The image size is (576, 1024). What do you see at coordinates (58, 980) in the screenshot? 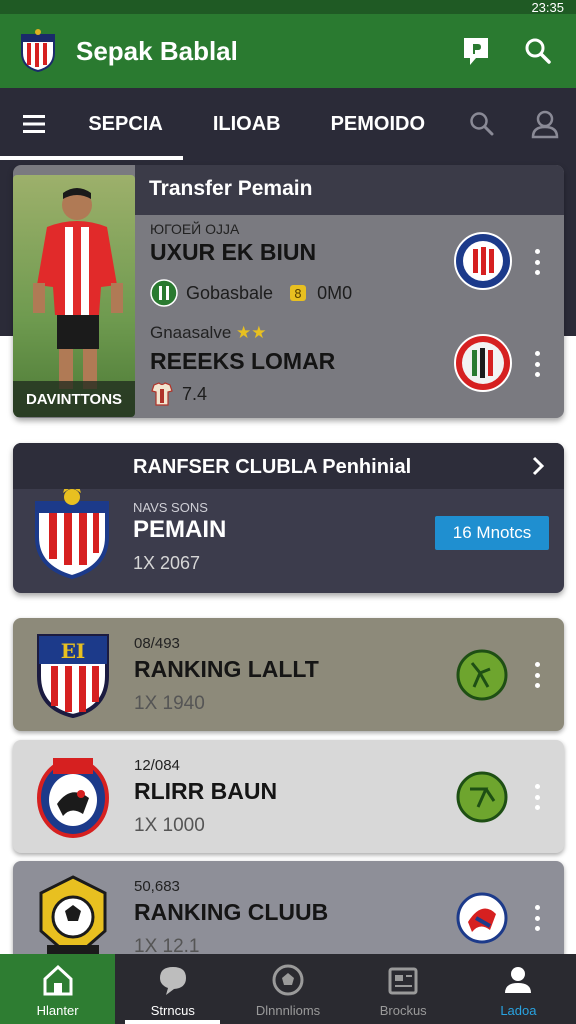
I see `home-icon` at bounding box center [58, 980].